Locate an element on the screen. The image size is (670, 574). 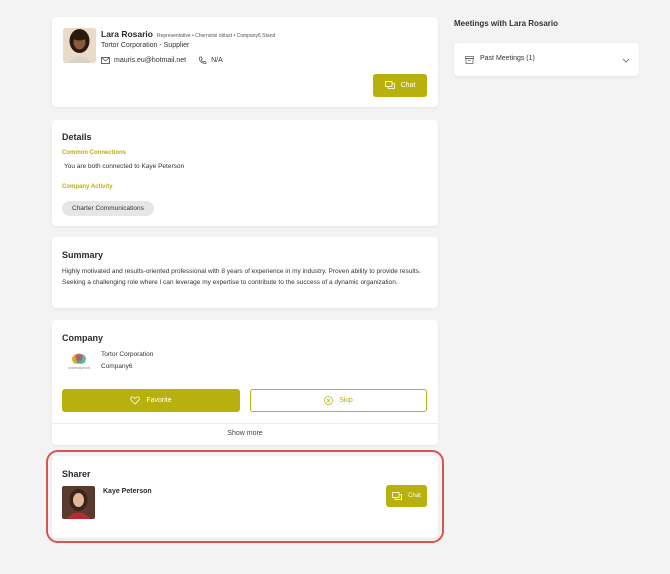
common-connections-label: Common Connections is located at coordinates (94, 153).